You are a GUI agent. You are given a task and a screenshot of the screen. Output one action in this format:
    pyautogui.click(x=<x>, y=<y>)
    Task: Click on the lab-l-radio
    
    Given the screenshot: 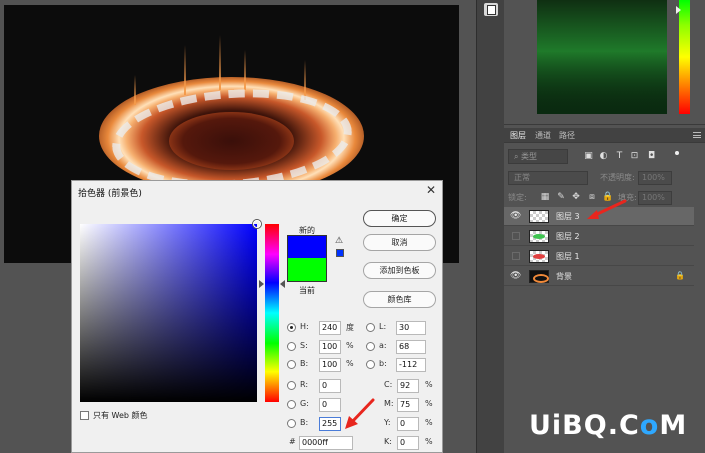 What is the action you would take?
    pyautogui.click(x=370, y=327)
    